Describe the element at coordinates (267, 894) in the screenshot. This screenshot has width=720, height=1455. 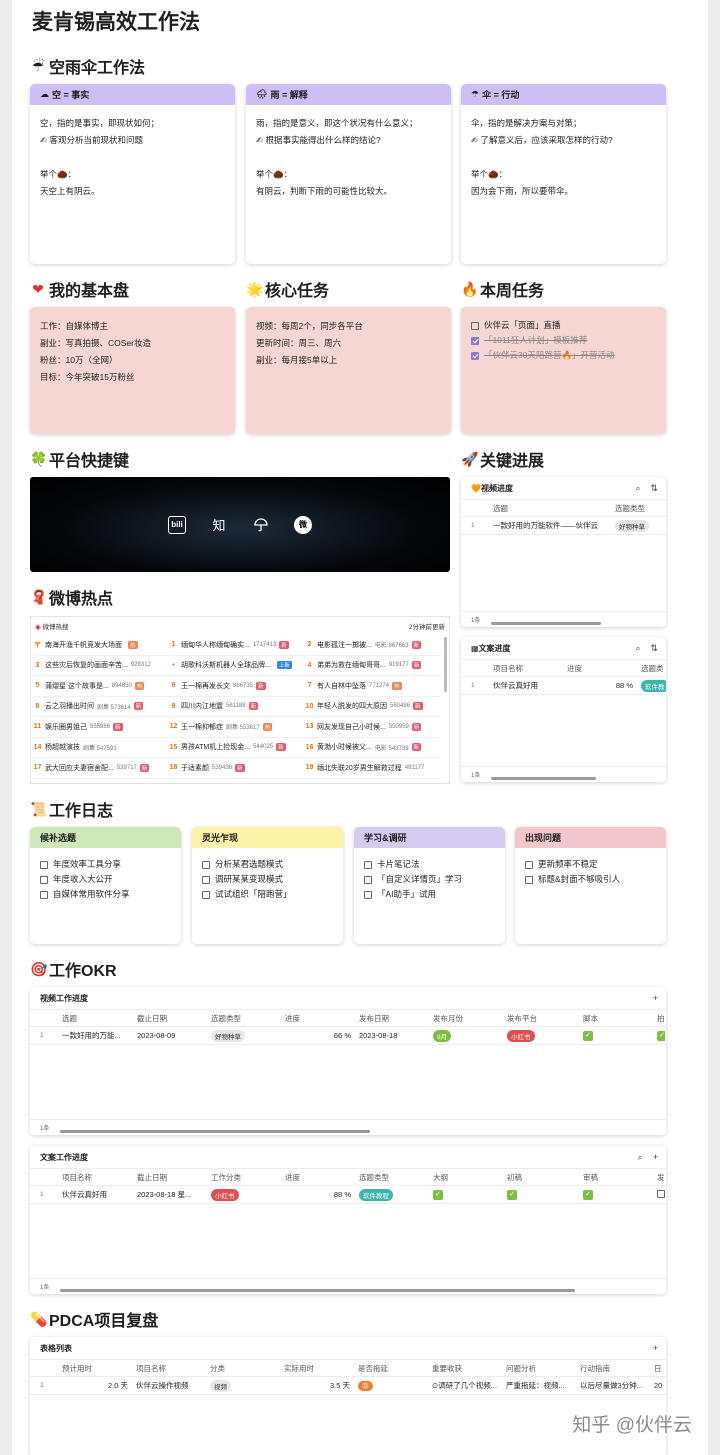
I see `todo-item: 试试组织「陪跑营」` at that location.